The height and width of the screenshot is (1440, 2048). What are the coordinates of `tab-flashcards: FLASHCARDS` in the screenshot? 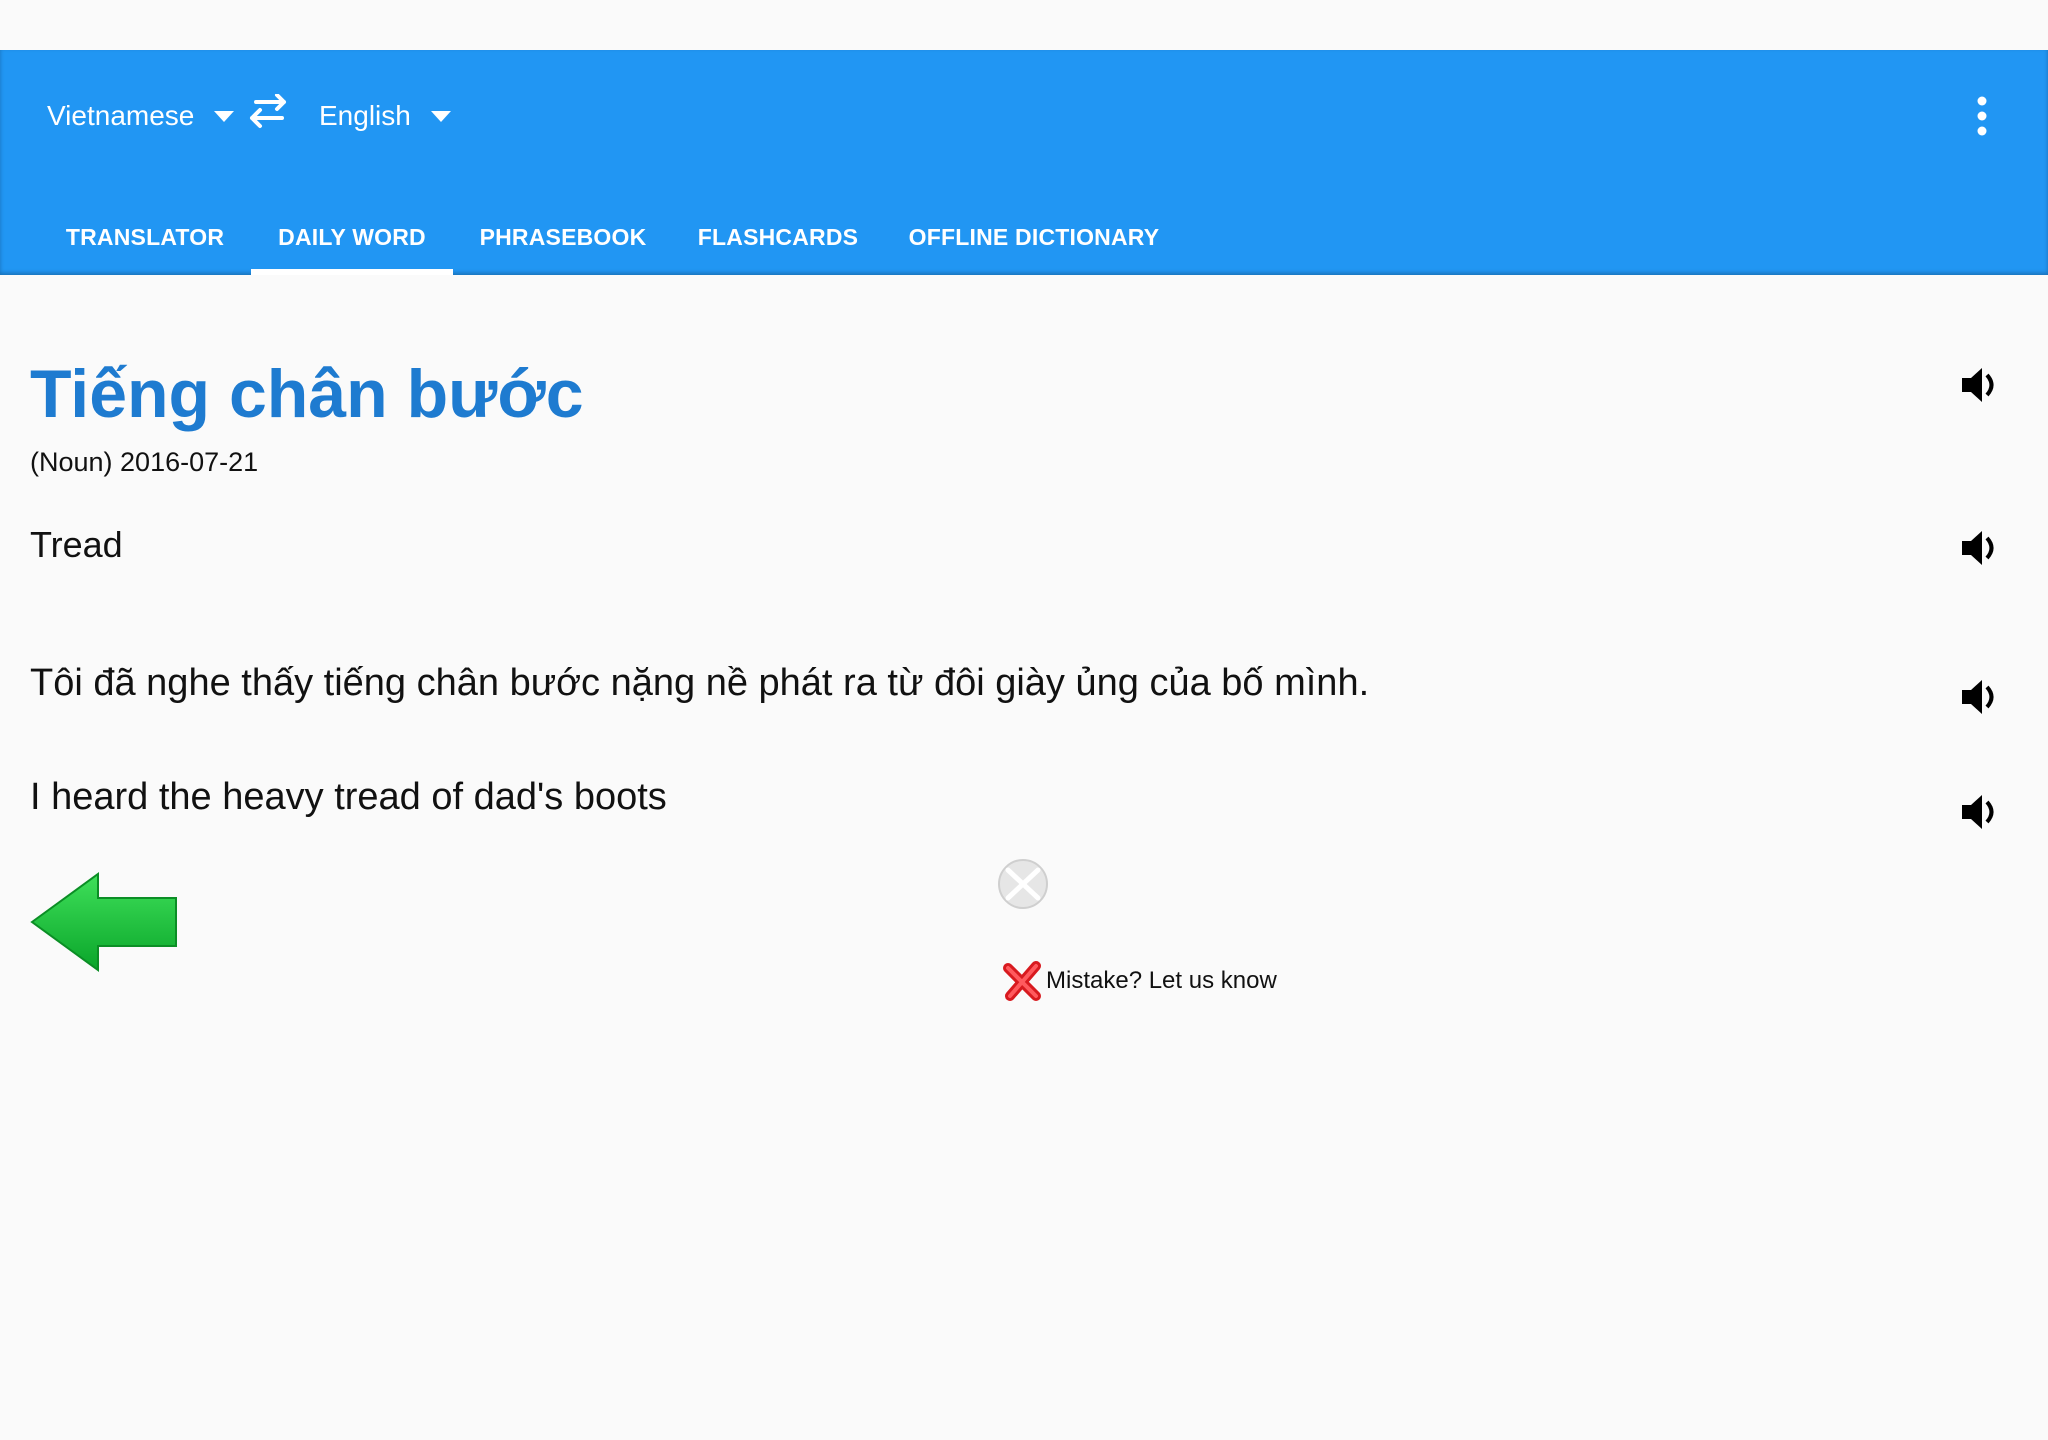 It's located at (778, 237).